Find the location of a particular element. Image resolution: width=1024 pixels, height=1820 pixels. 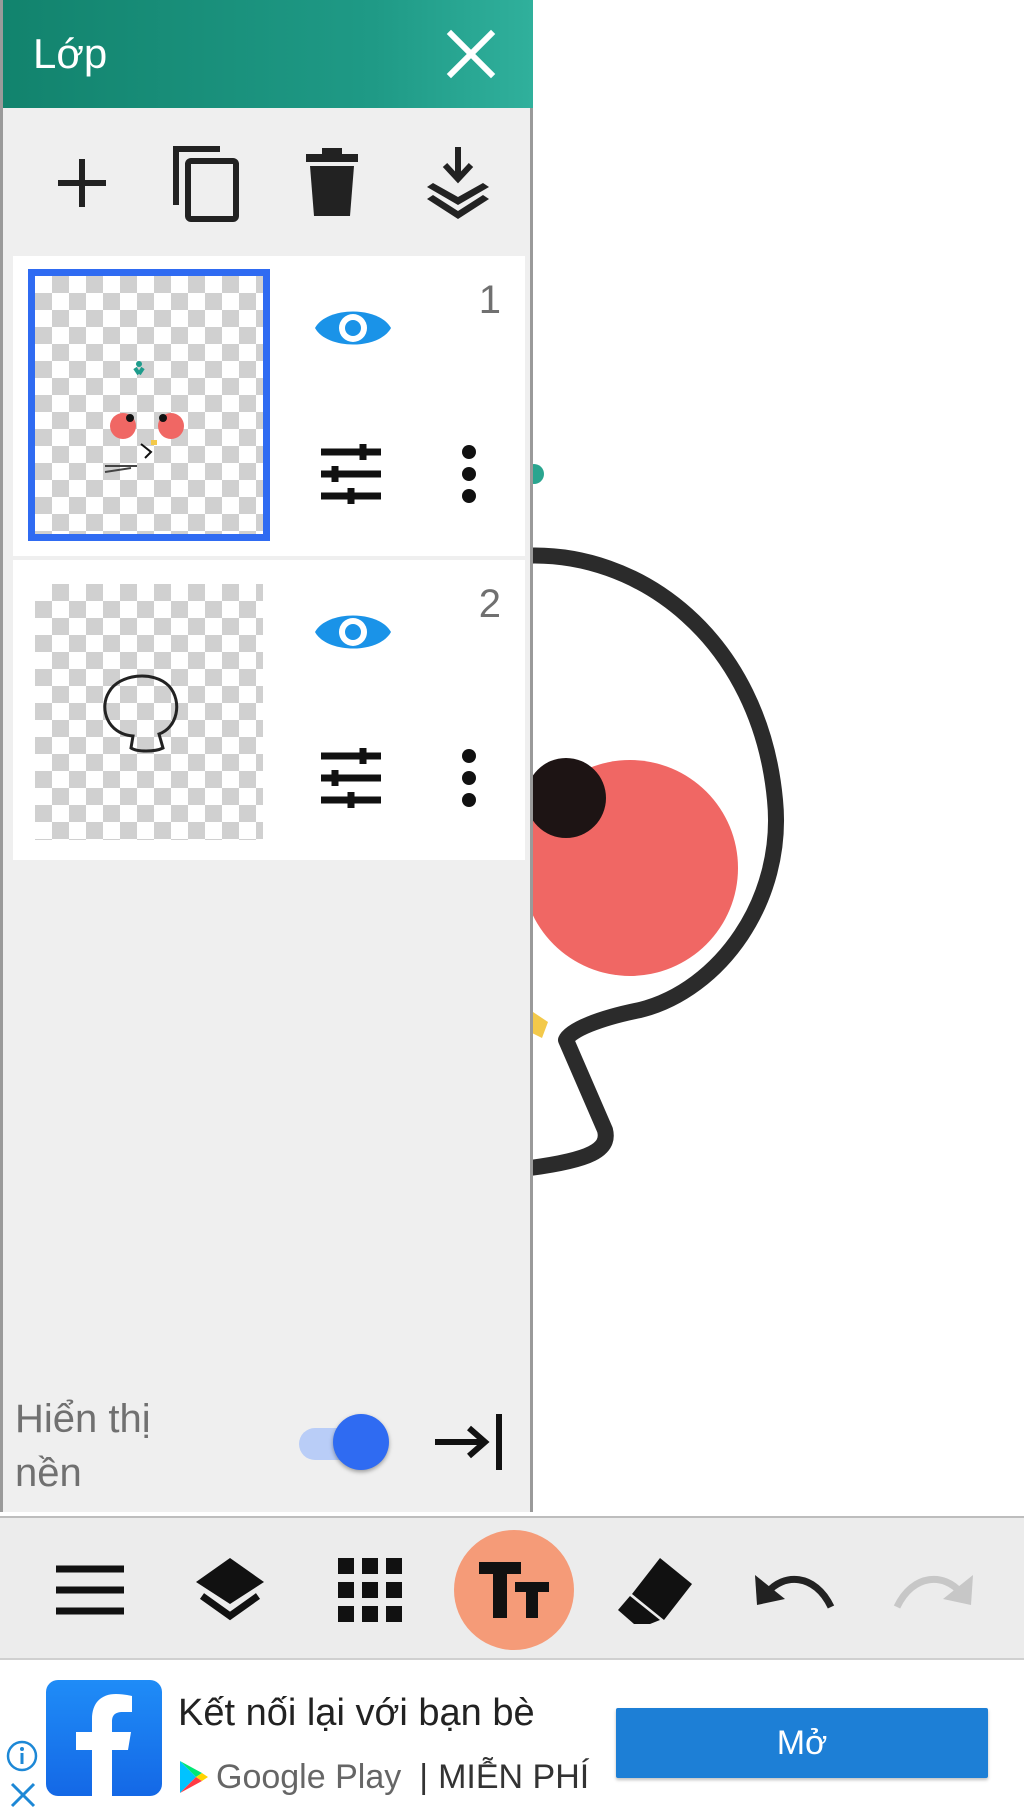

eraser-icon is located at coordinates (655, 1591).